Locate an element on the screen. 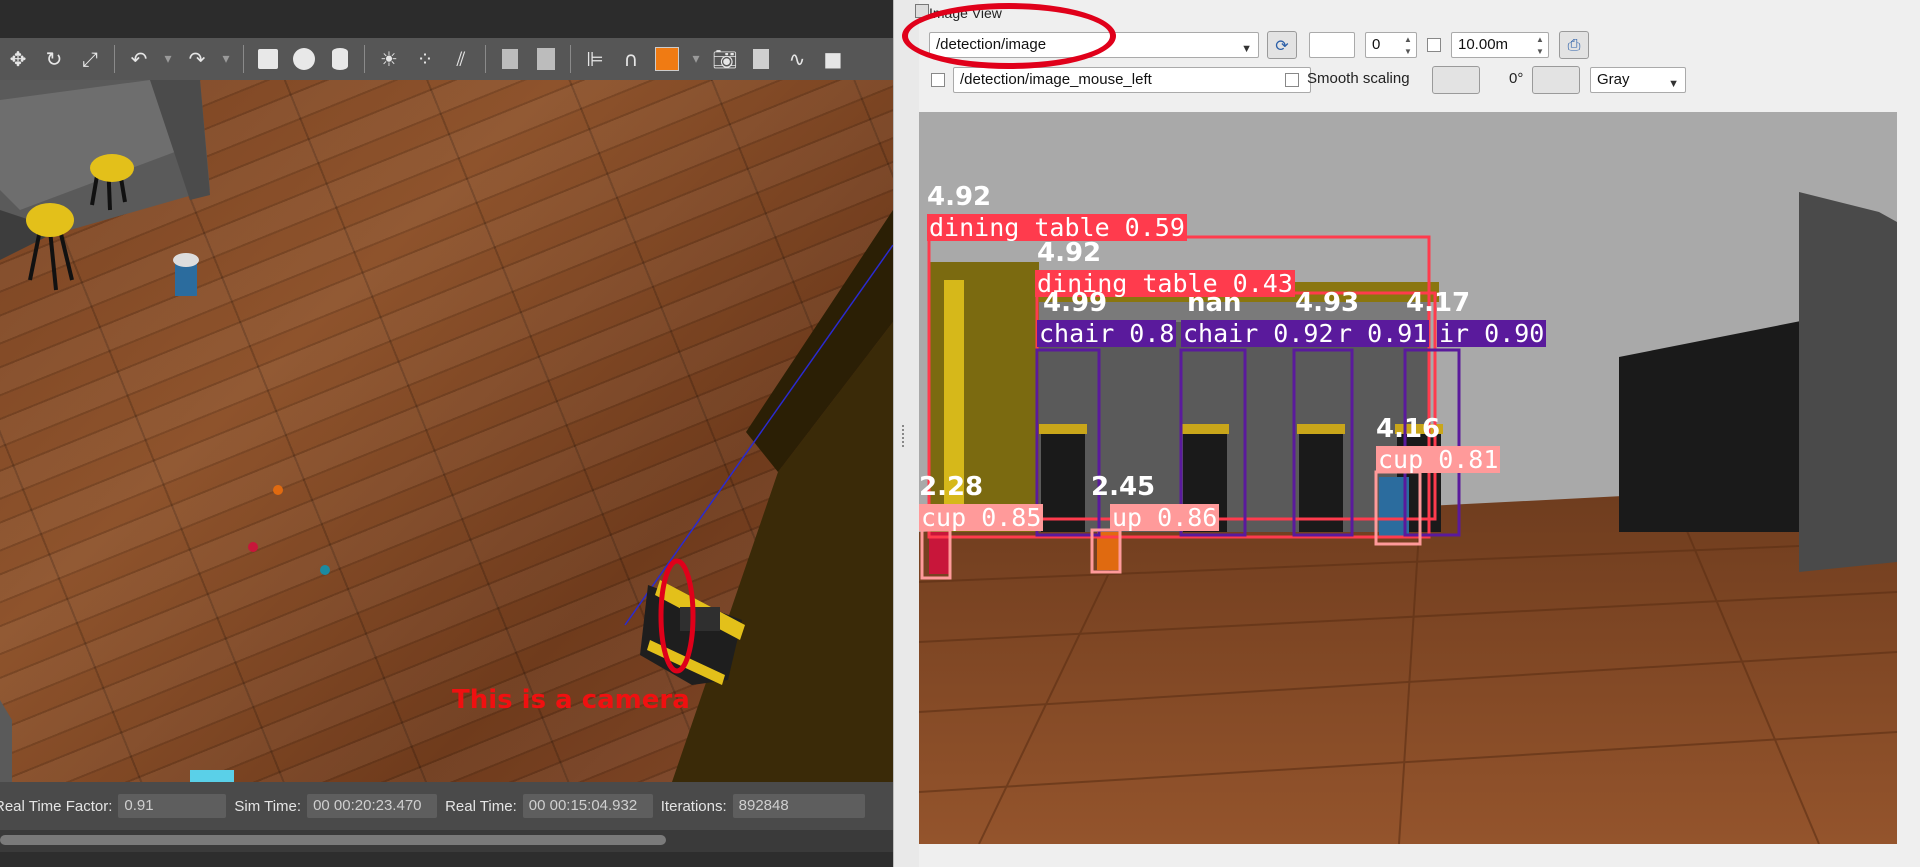 The height and width of the screenshot is (867, 1920). value-spinbox: 0 ▲ ▼ is located at coordinates (1391, 45).